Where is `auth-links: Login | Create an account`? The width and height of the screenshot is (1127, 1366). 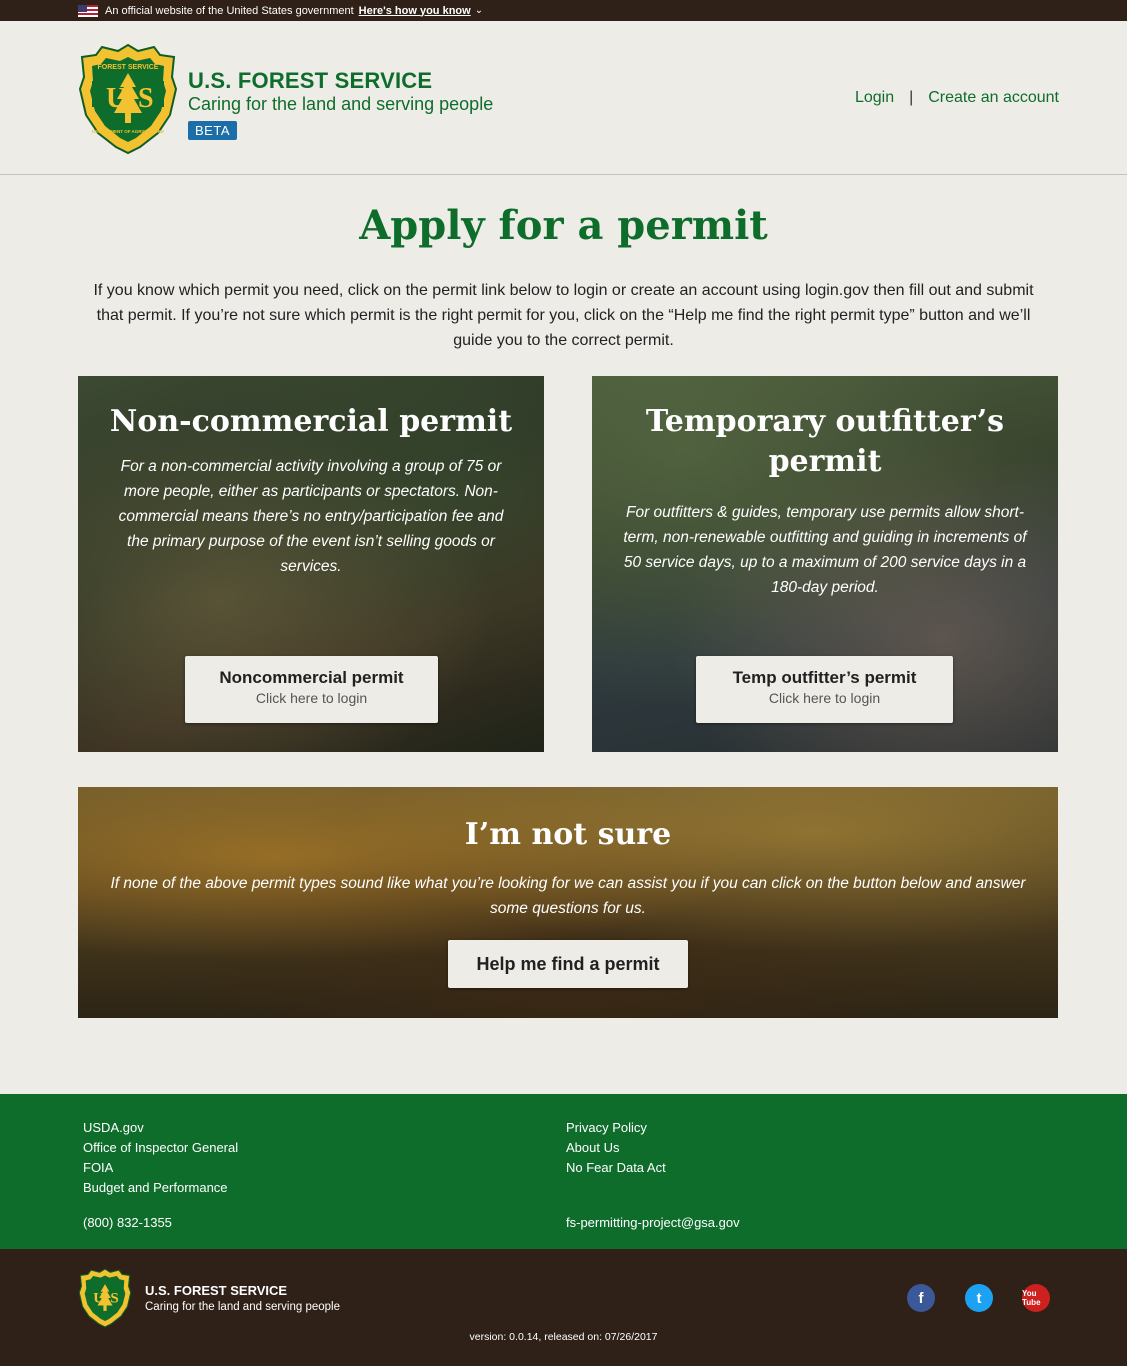
auth-links: Login | Create an account is located at coordinates (957, 98).